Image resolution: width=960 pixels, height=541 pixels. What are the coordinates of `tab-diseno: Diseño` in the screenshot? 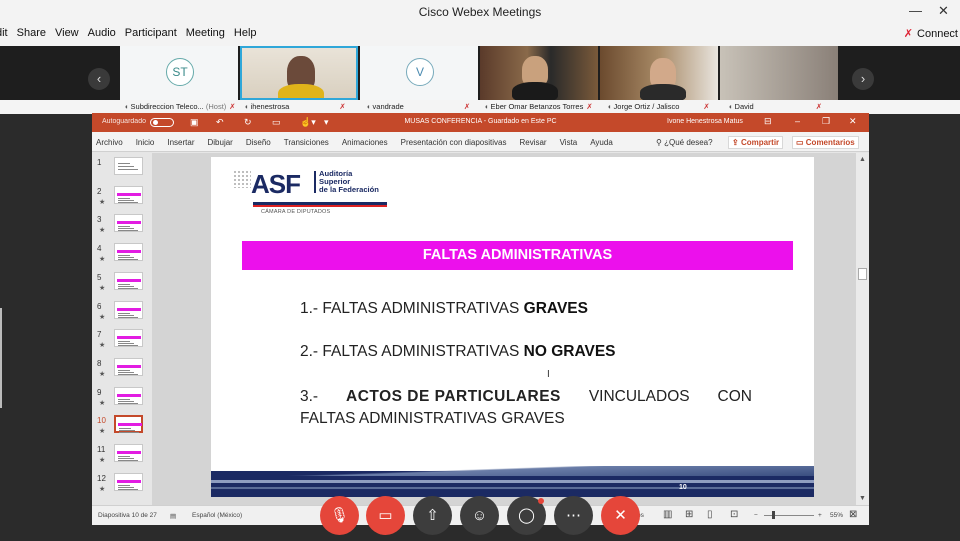 It's located at (258, 142).